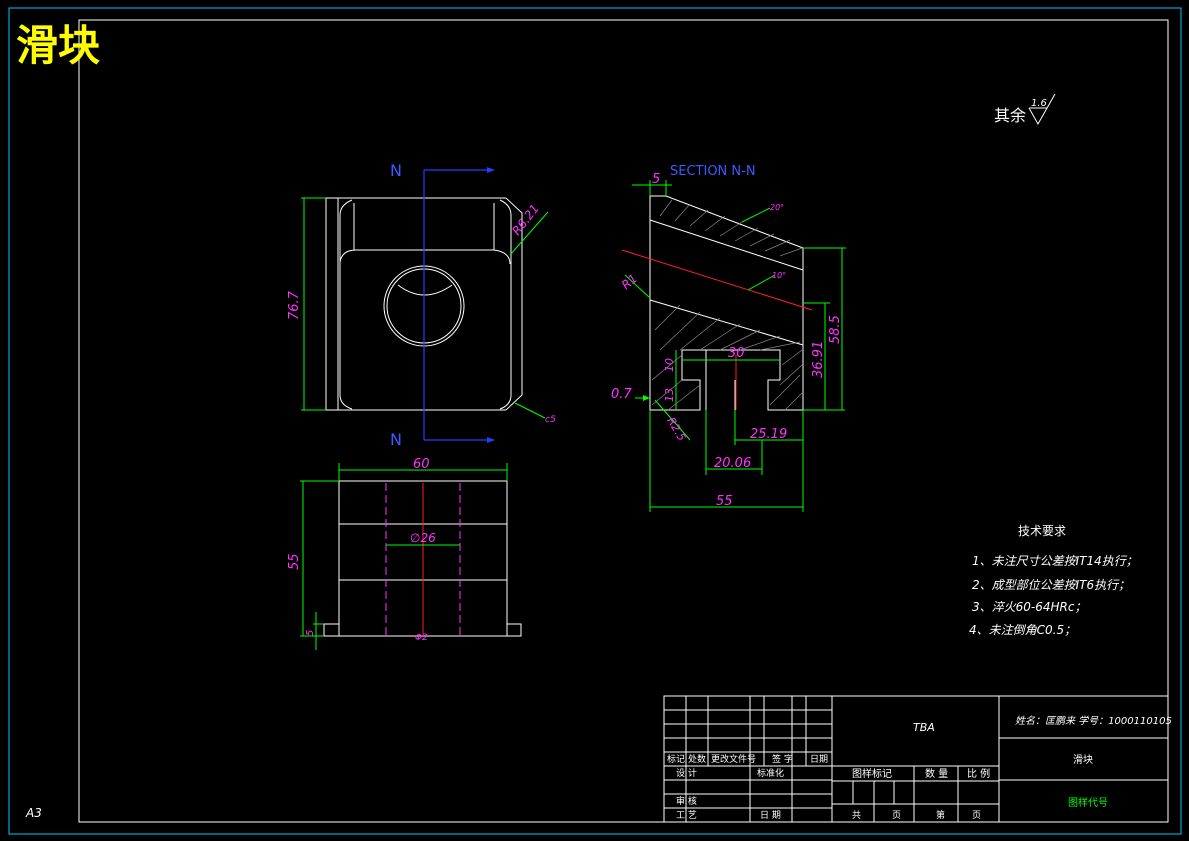 This screenshot has height=841, width=1189. What do you see at coordinates (770, 815) in the screenshot?
I see `title-block-role: 日 期` at bounding box center [770, 815].